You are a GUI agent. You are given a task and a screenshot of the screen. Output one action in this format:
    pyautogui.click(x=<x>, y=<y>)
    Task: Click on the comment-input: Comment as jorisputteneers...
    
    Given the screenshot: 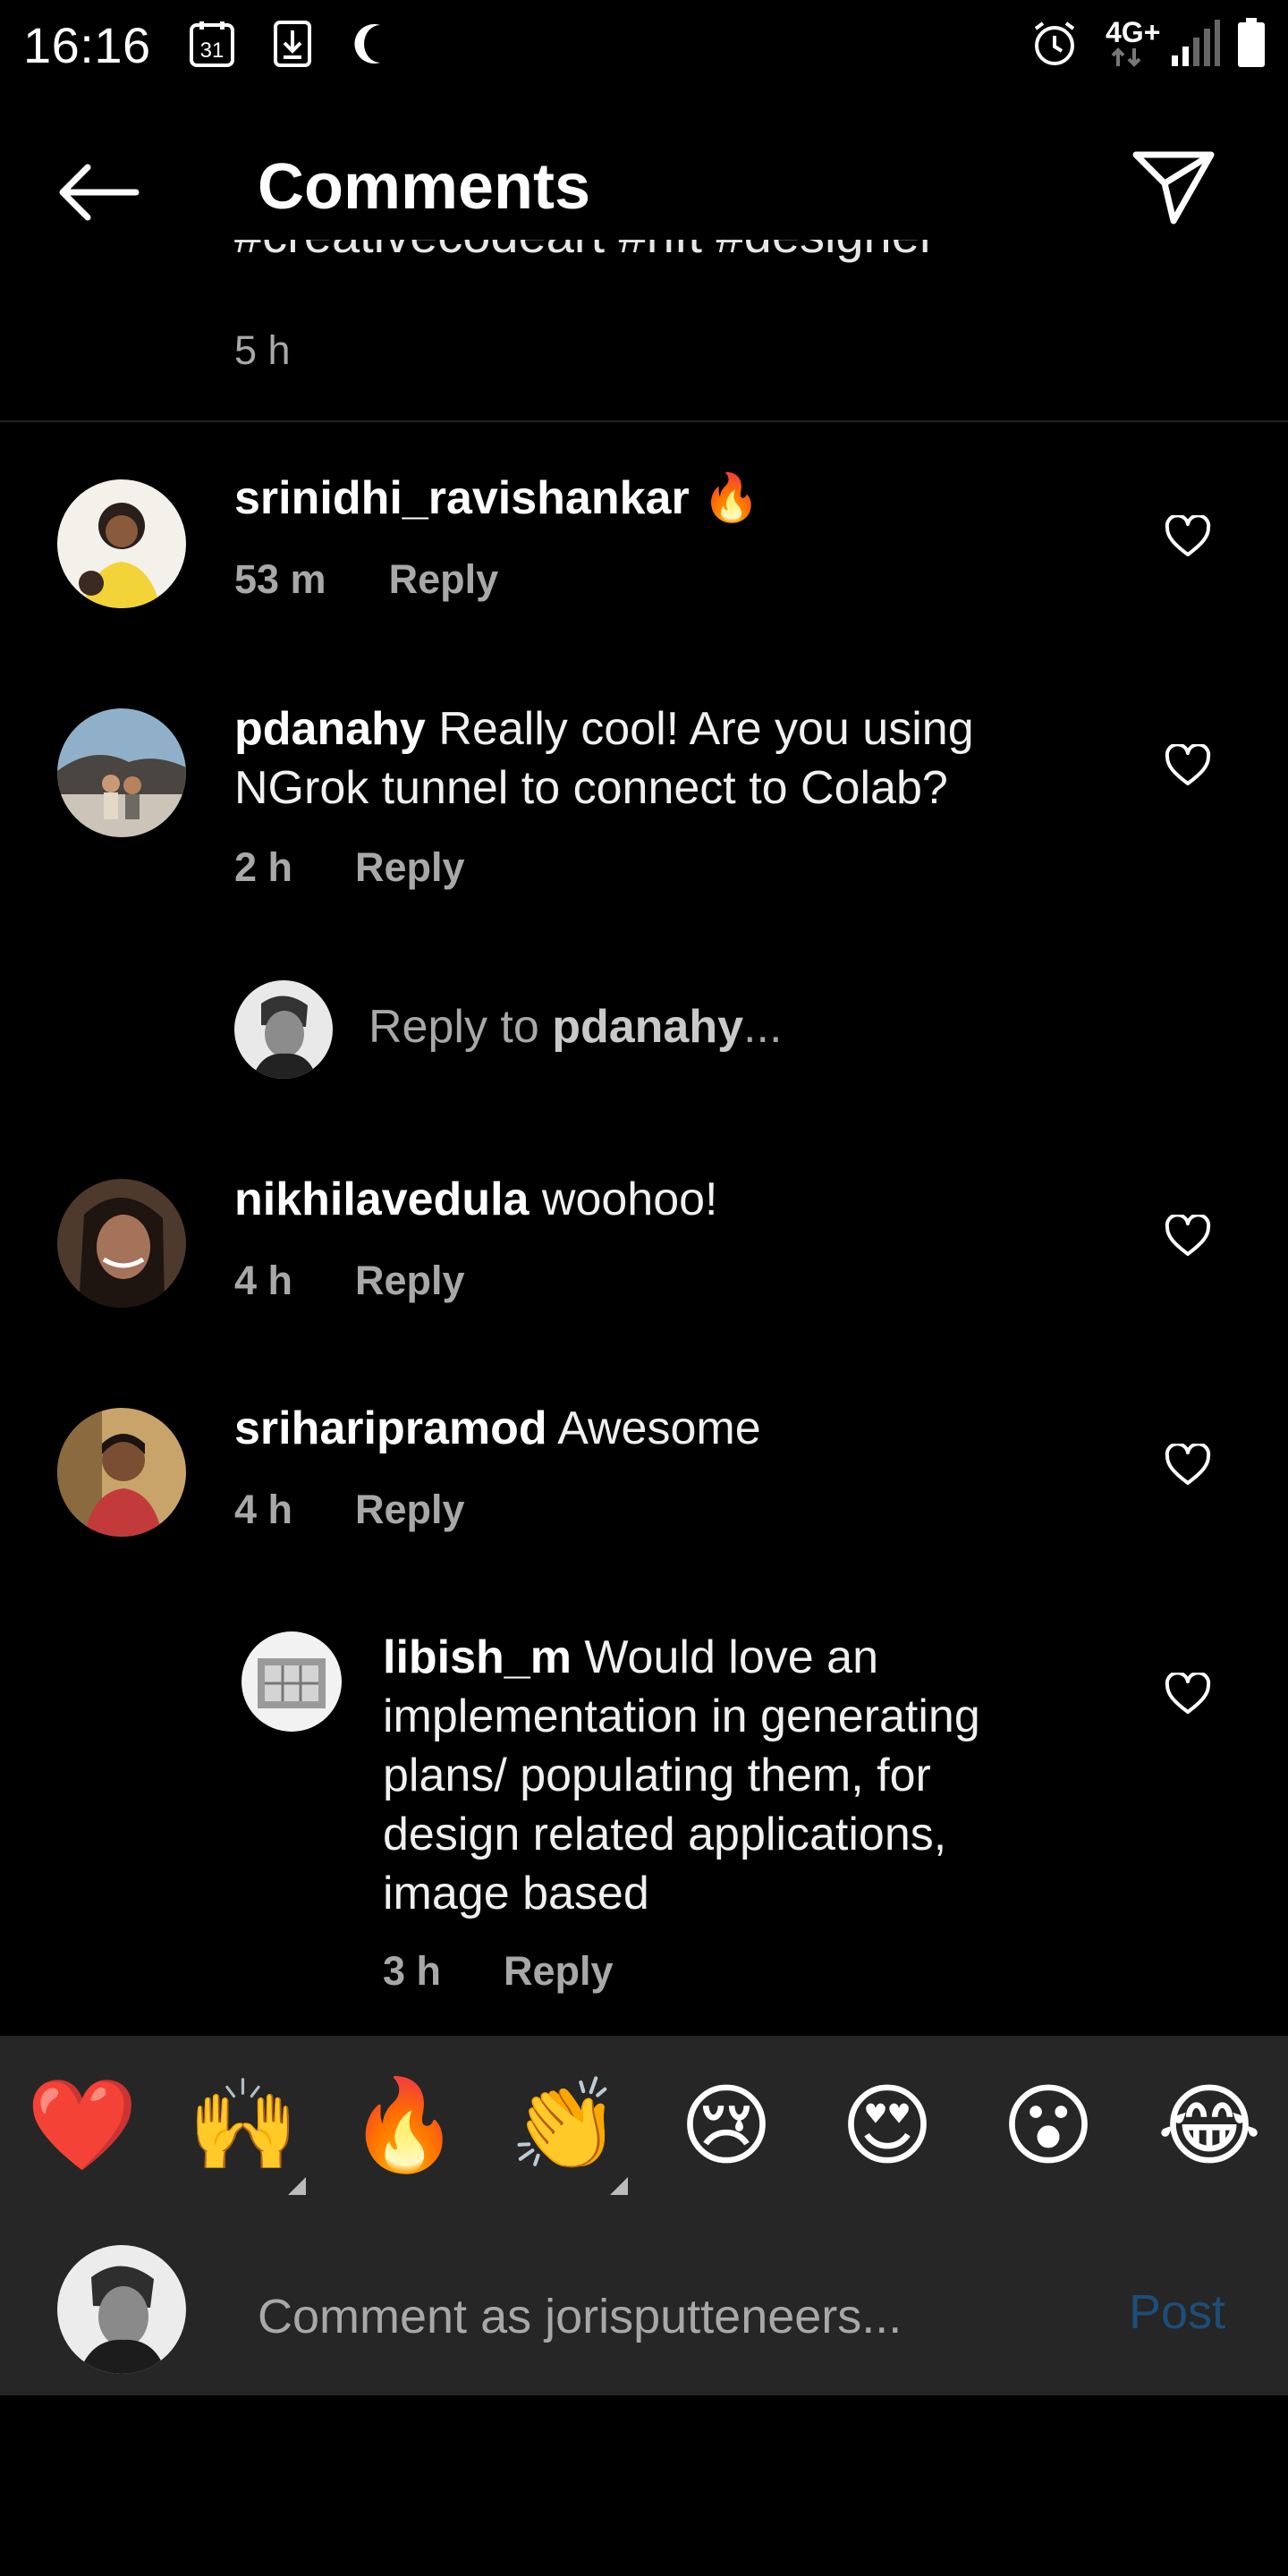 What is the action you would take?
    pyautogui.click(x=660, y=2316)
    